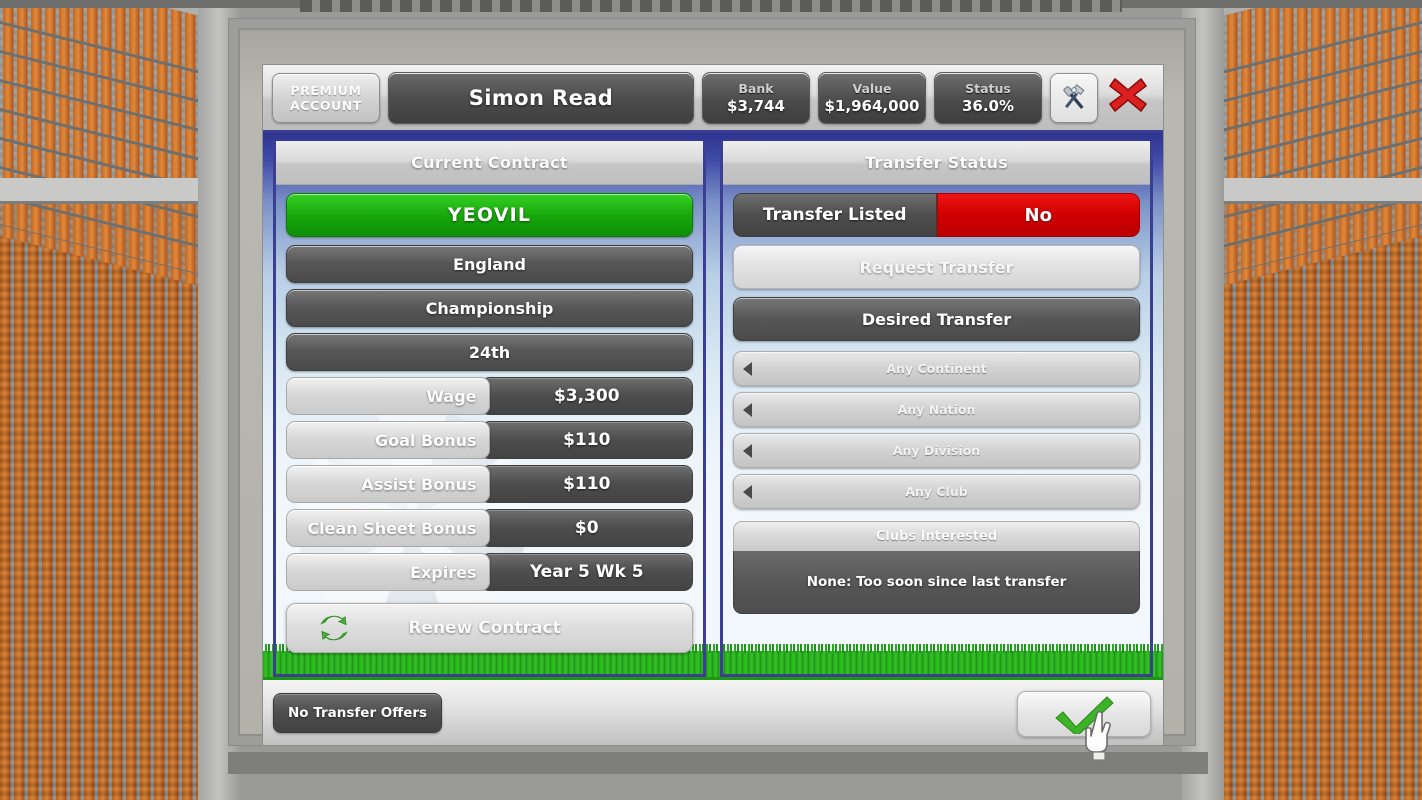 The width and height of the screenshot is (1422, 800). What do you see at coordinates (936, 644) in the screenshot?
I see `right-panel-spacer` at bounding box center [936, 644].